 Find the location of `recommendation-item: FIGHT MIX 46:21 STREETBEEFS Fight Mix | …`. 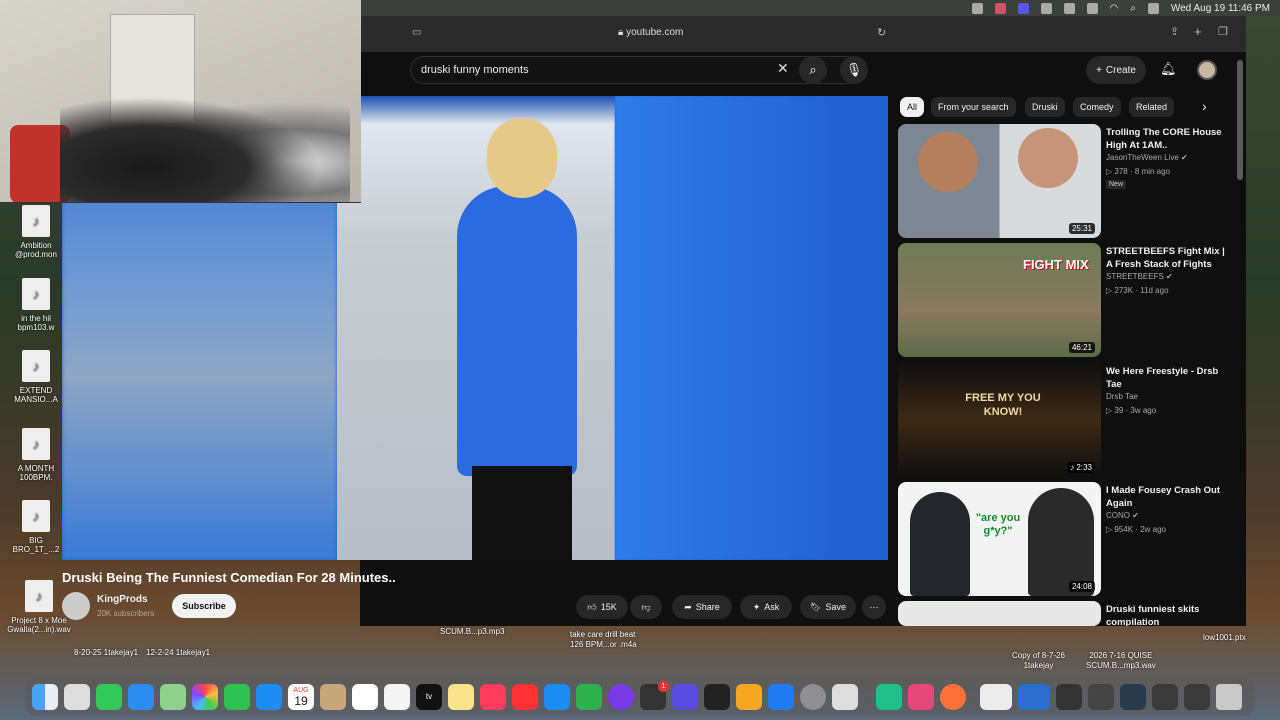

recommendation-item: FIGHT MIX 46:21 STREETBEEFS Fight Mix | … is located at coordinates (1068, 300).